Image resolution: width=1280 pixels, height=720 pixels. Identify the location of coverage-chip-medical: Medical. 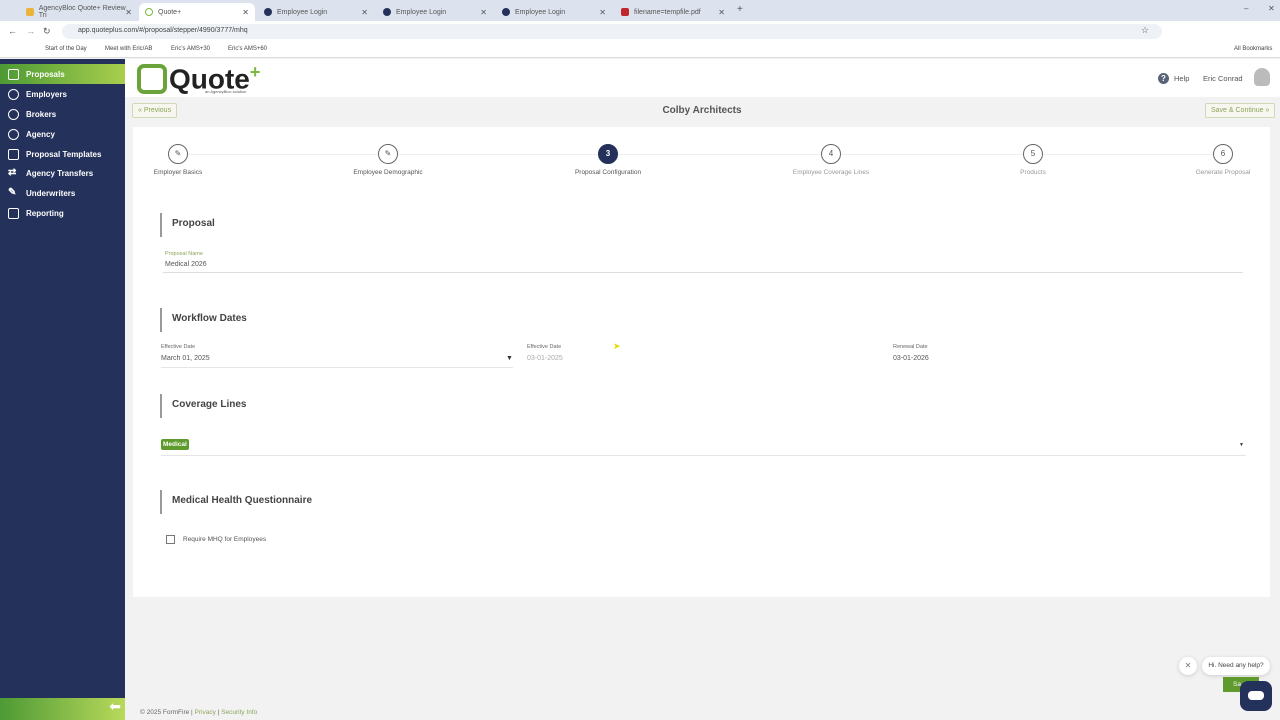
(175, 444).